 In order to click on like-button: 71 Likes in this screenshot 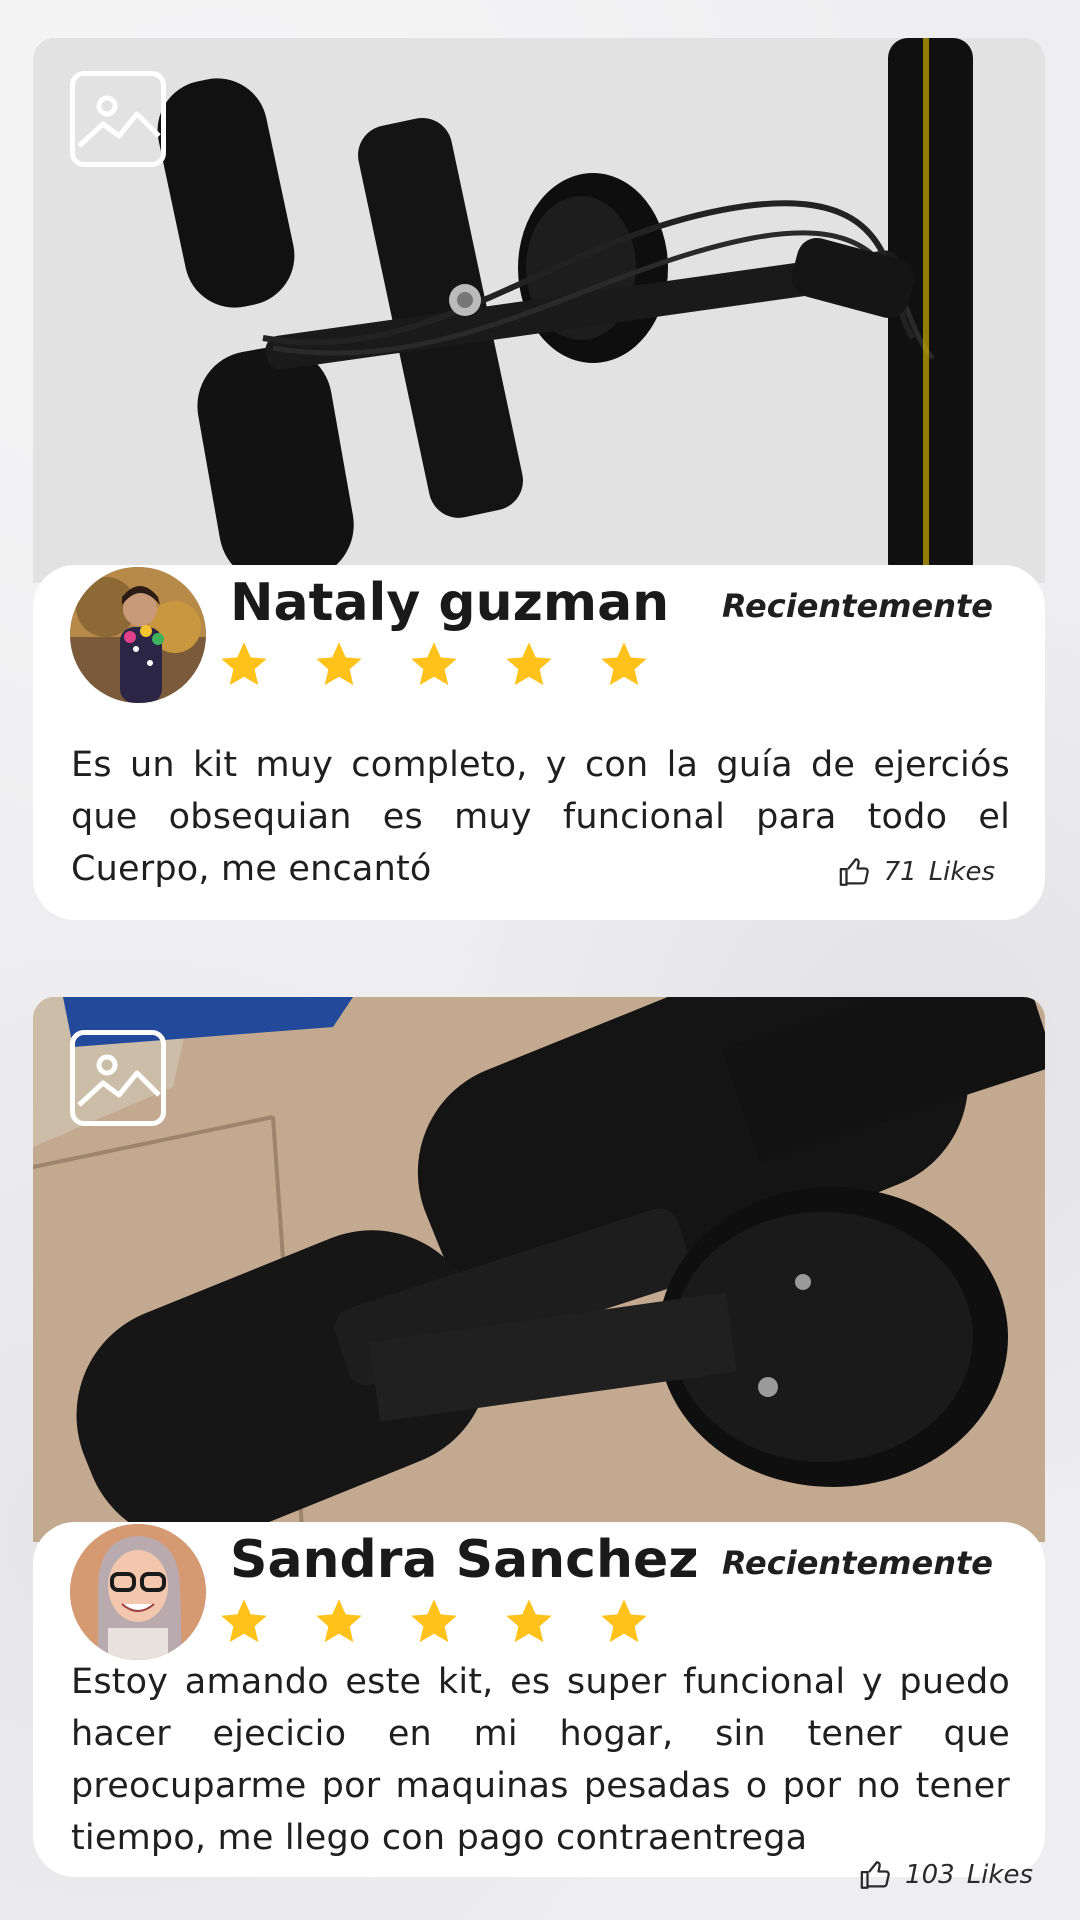, I will do `click(916, 872)`.